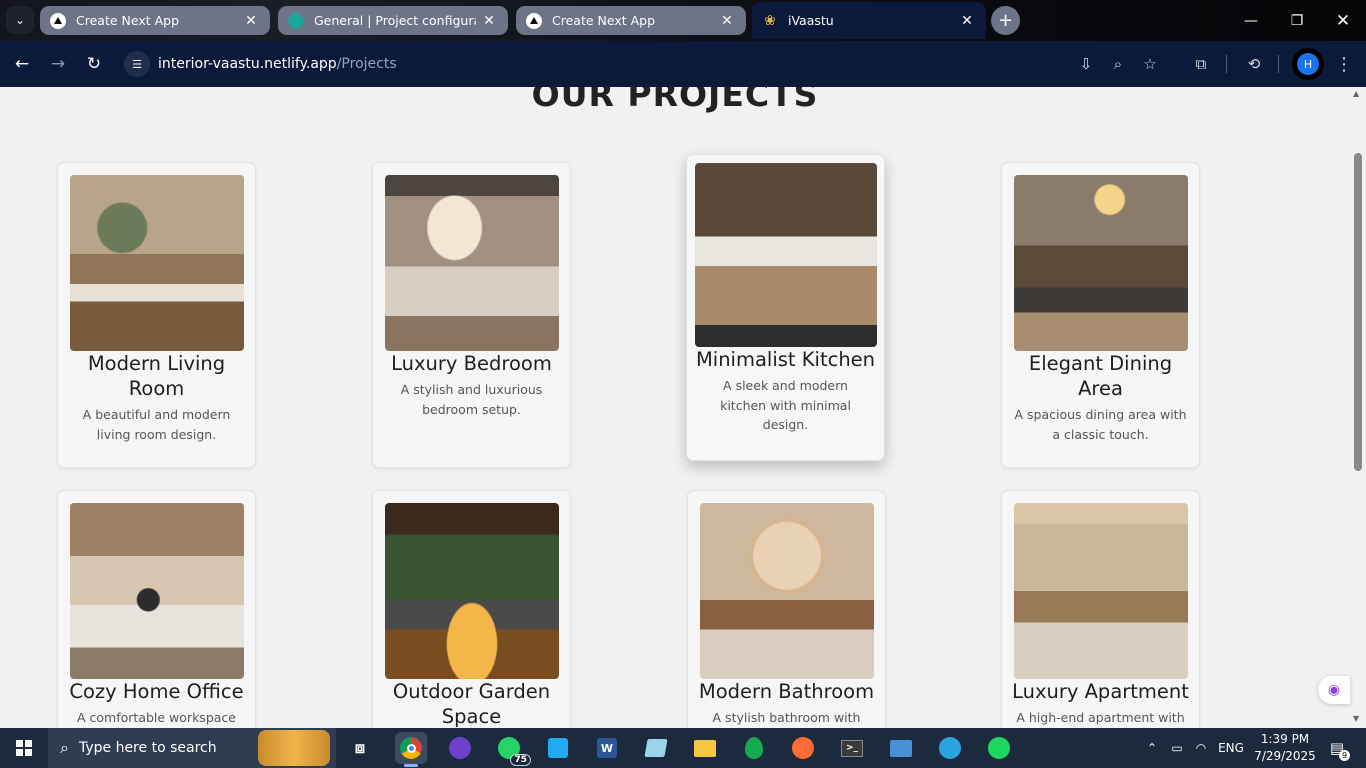 The height and width of the screenshot is (768, 1366). I want to click on new-tab-button: +, so click(1005, 20).